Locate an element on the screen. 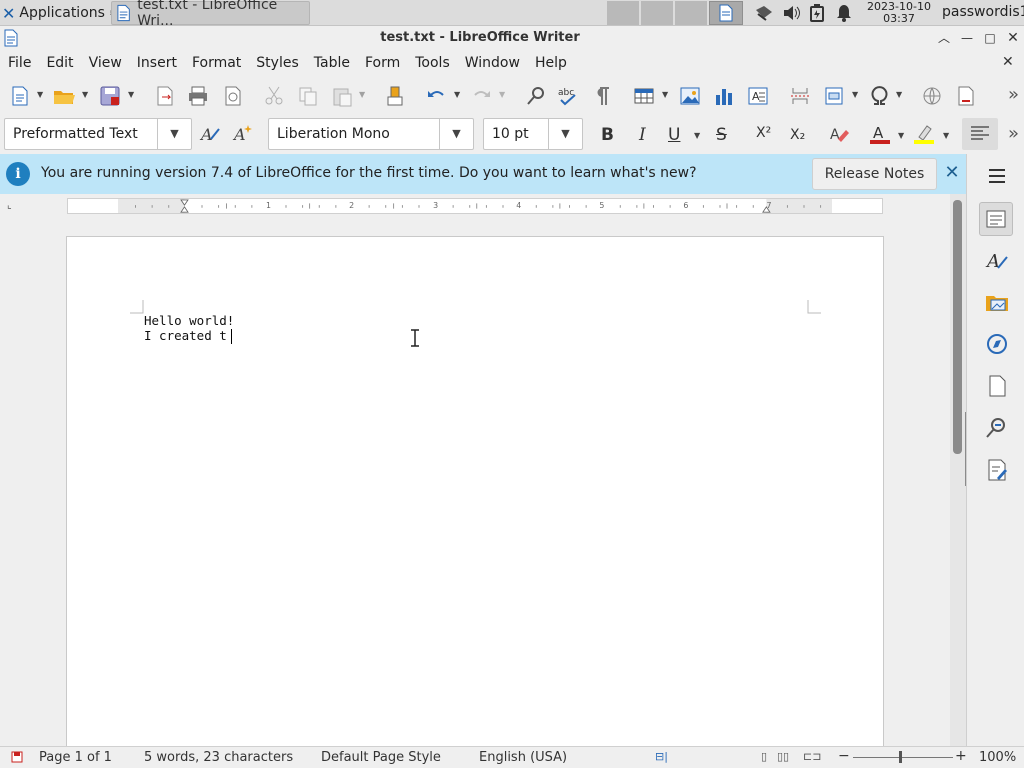 This screenshot has width=1024, height=768. insert-chart-icon is located at coordinates (724, 96).